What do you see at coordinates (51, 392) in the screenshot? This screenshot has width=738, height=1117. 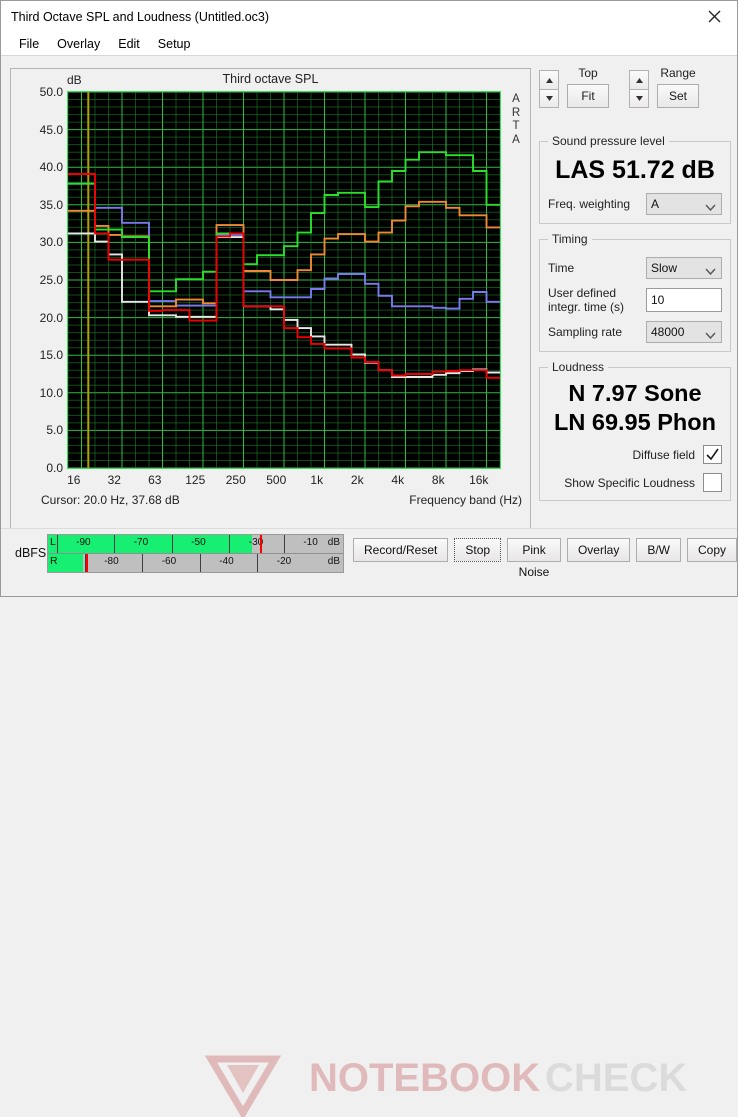 I see `y-axis-tick: 10.0` at bounding box center [51, 392].